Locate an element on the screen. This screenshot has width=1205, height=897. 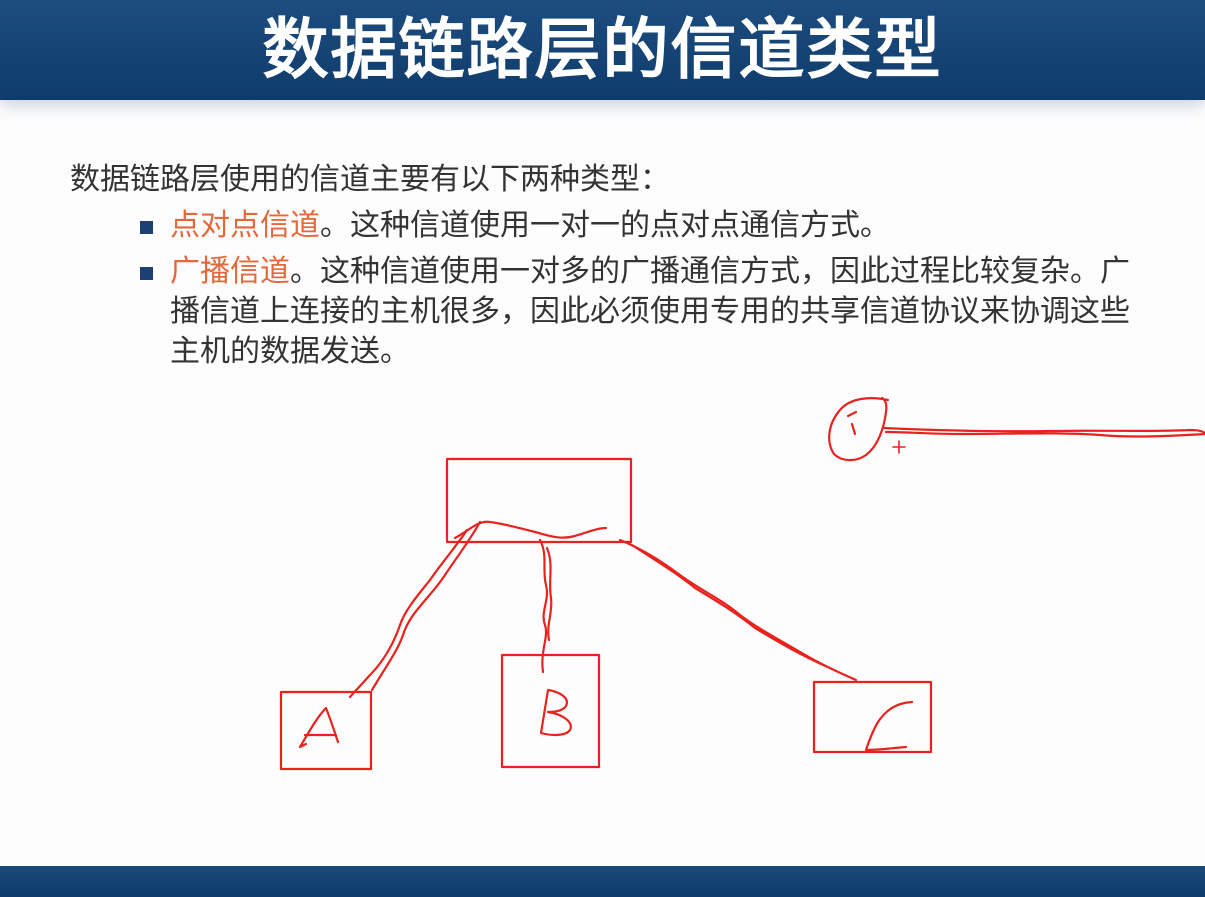
letter-b-glyph is located at coordinates (555, 712).